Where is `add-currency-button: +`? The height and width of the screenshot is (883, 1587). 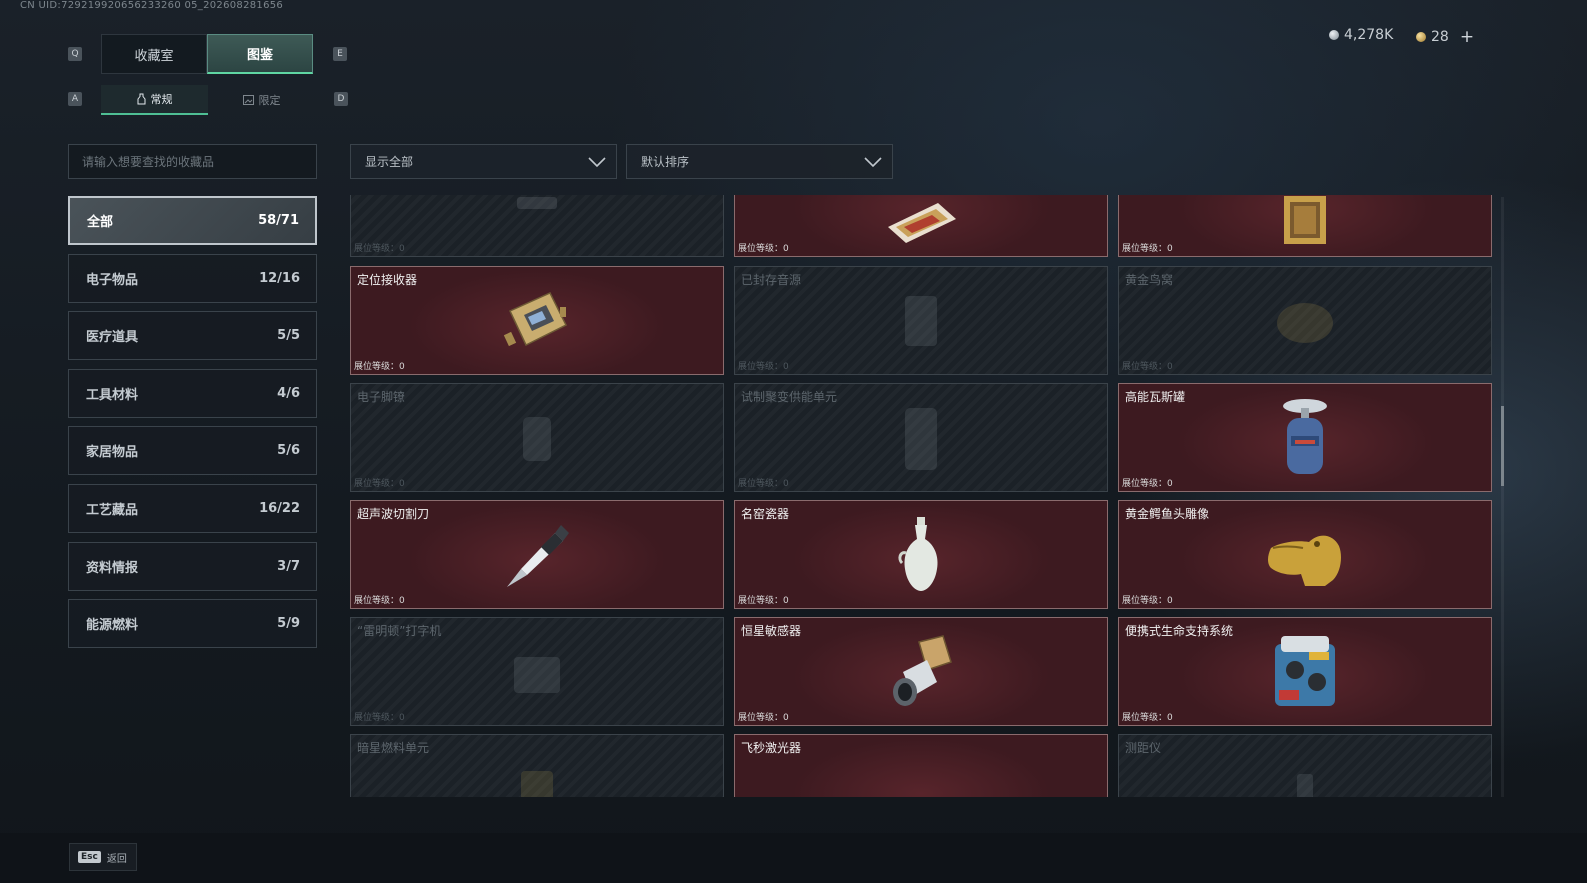 add-currency-button: + is located at coordinates (1467, 37).